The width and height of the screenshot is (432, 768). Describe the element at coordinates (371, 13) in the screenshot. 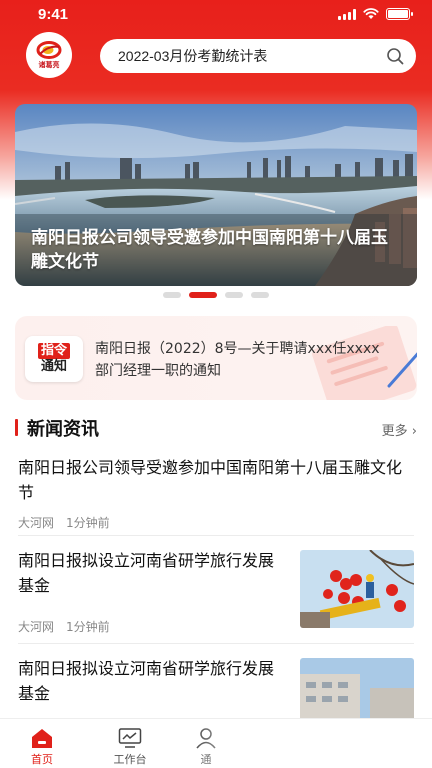

I see `wifi-icon` at that location.